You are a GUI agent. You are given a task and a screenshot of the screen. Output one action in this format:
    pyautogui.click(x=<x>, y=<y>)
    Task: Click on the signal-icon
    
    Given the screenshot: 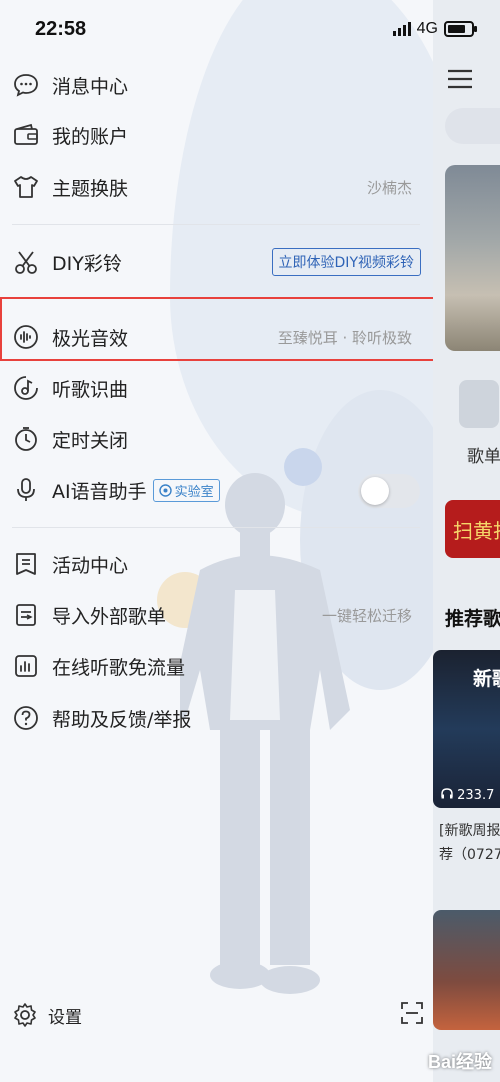 What is the action you would take?
    pyautogui.click(x=401, y=29)
    